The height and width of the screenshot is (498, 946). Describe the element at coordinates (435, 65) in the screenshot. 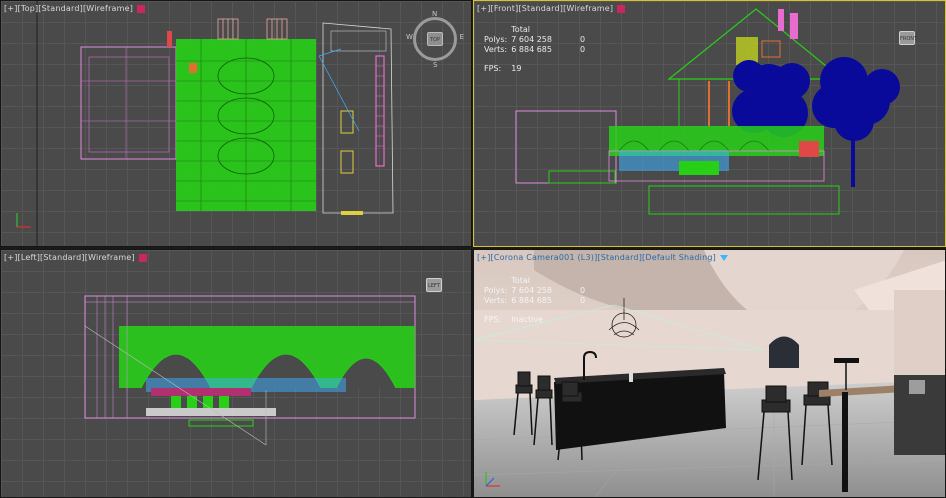

I see `compass-s: S` at that location.